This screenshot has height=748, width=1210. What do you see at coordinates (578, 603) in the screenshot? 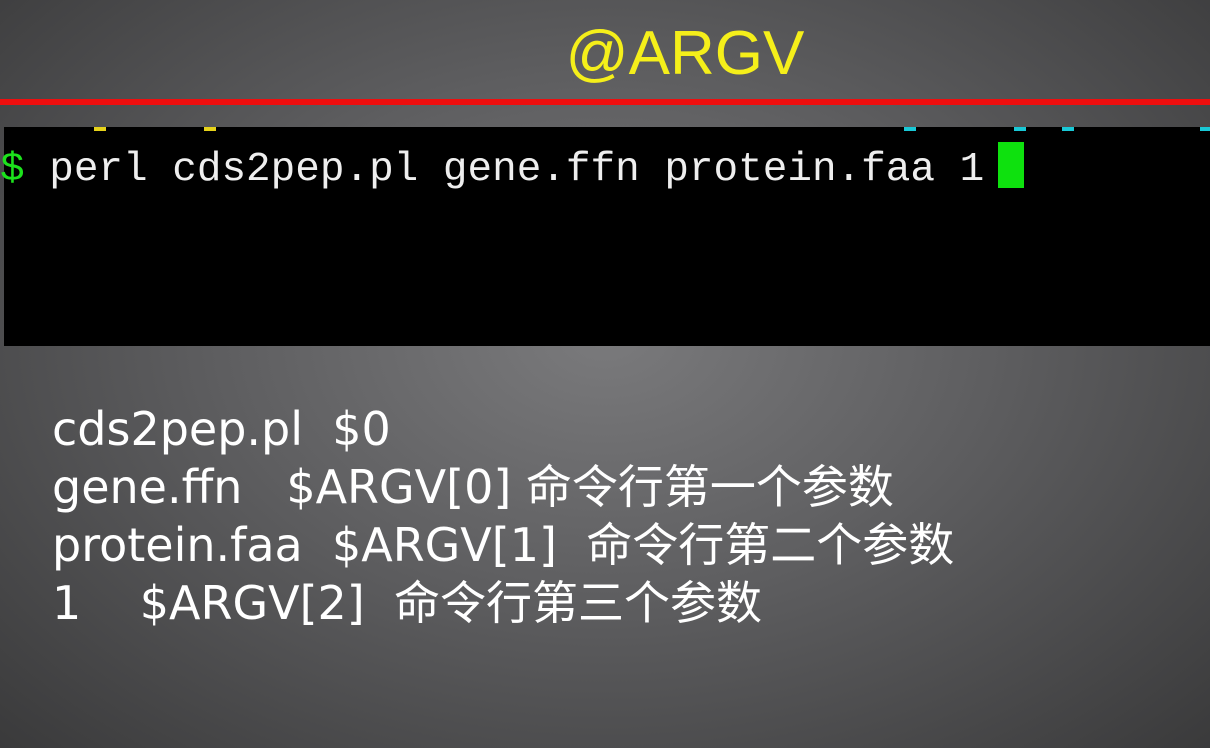
I see `arg-description: 命令行第三个参数` at bounding box center [578, 603].